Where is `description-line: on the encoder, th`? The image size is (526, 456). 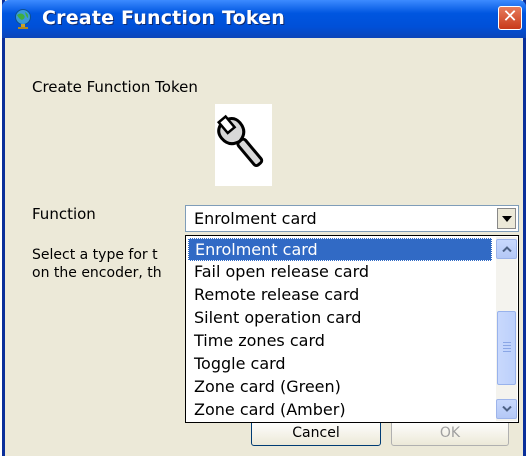 description-line: on the encoder, th is located at coordinates (97, 273).